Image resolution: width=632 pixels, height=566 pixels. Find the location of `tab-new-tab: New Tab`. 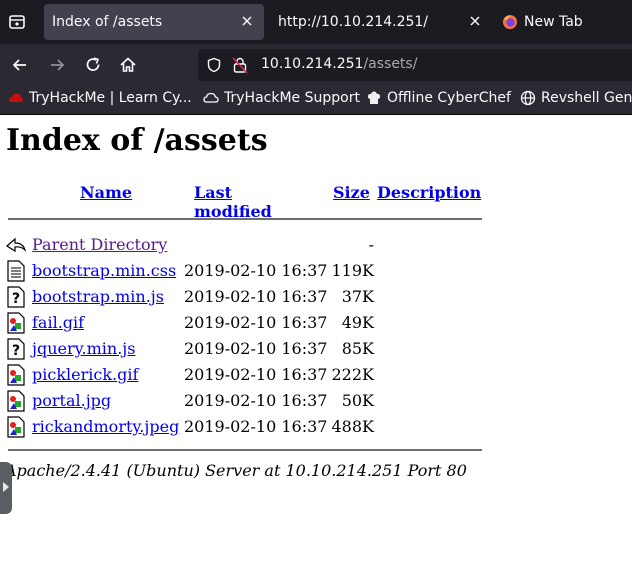

tab-new-tab: New Tab is located at coordinates (564, 22).